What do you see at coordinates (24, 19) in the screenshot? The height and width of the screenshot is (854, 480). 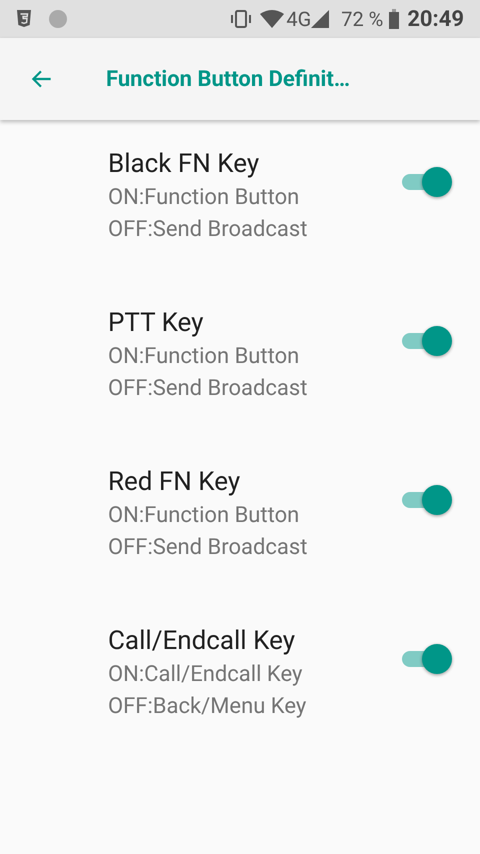 I see `html5-icon` at bounding box center [24, 19].